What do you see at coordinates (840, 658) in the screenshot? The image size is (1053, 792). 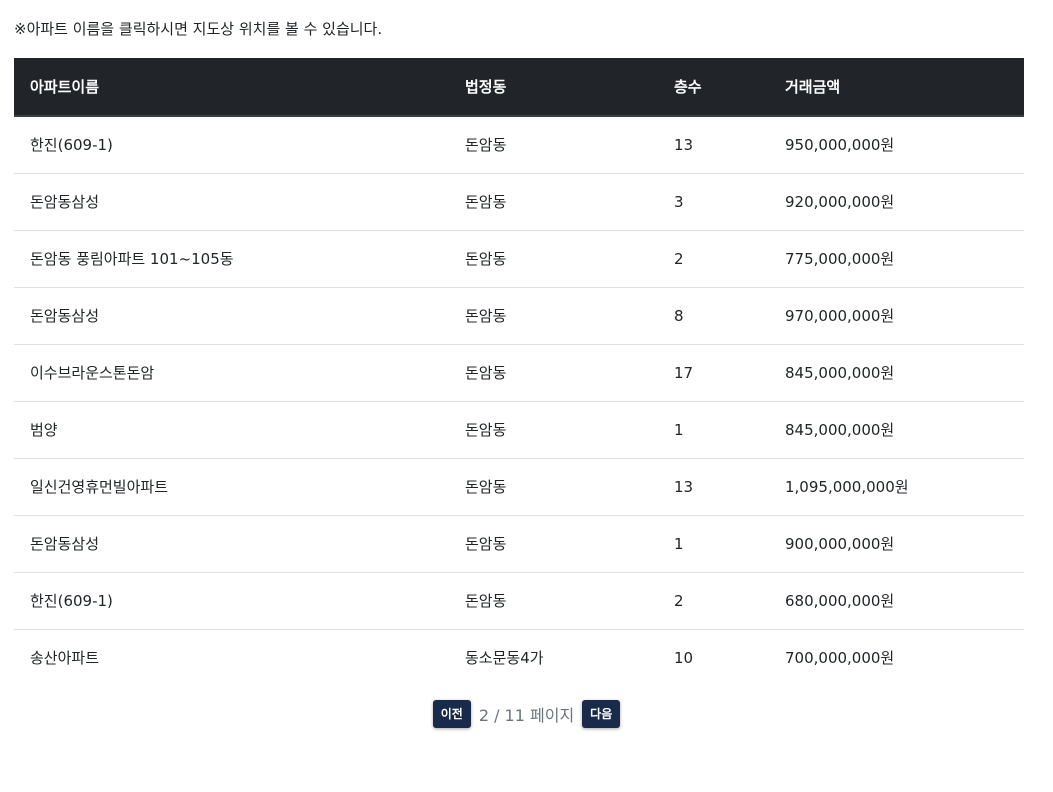 I see `price-cell: 700,000,000원` at bounding box center [840, 658].